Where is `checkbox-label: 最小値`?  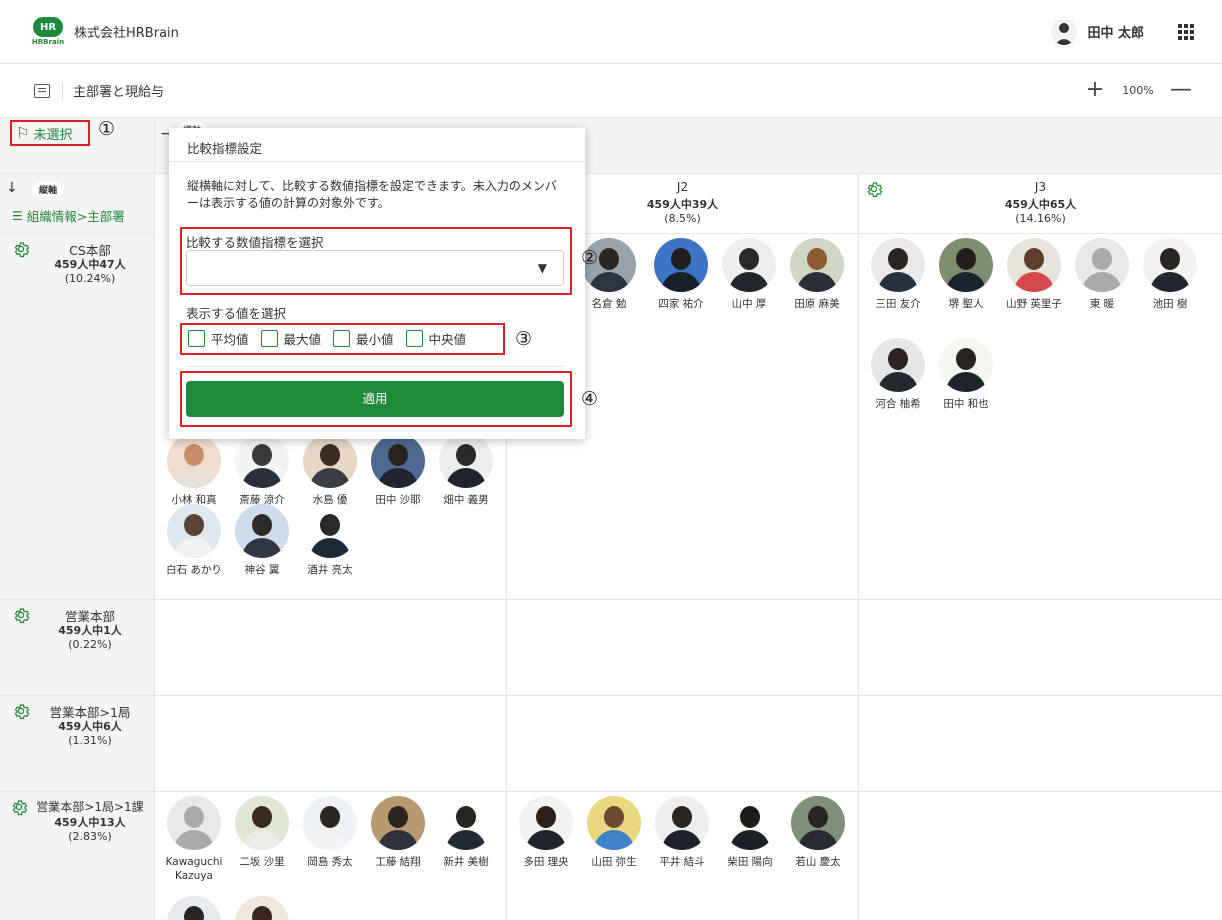
checkbox-label: 最小値 is located at coordinates (375, 339).